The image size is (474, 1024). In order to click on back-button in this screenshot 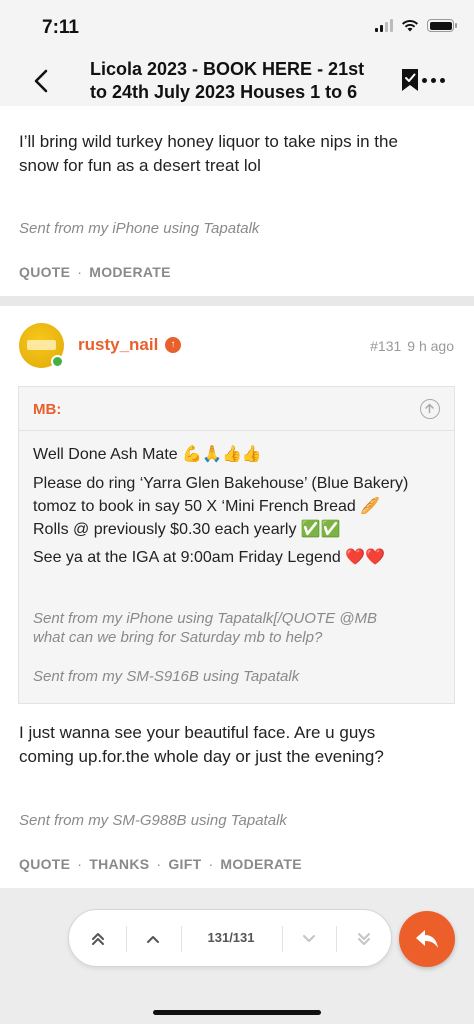, I will do `click(42, 81)`.